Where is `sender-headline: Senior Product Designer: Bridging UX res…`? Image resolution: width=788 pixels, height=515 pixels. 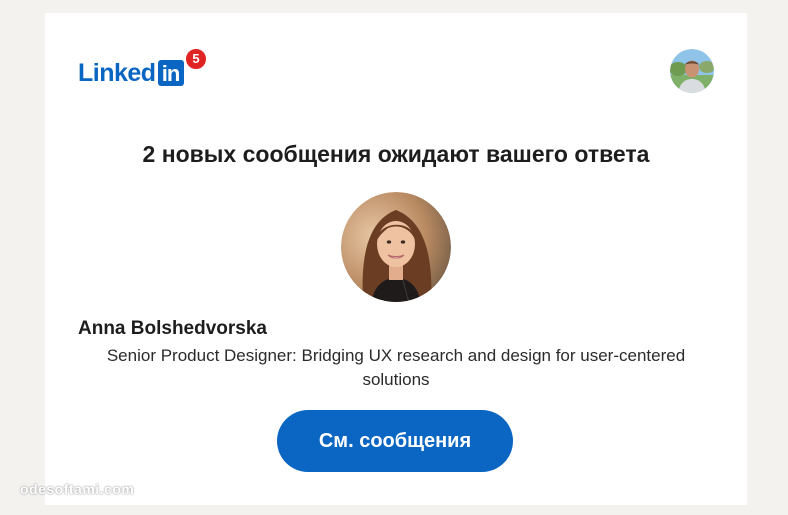 sender-headline: Senior Product Designer: Bridging UX res… is located at coordinates (396, 367).